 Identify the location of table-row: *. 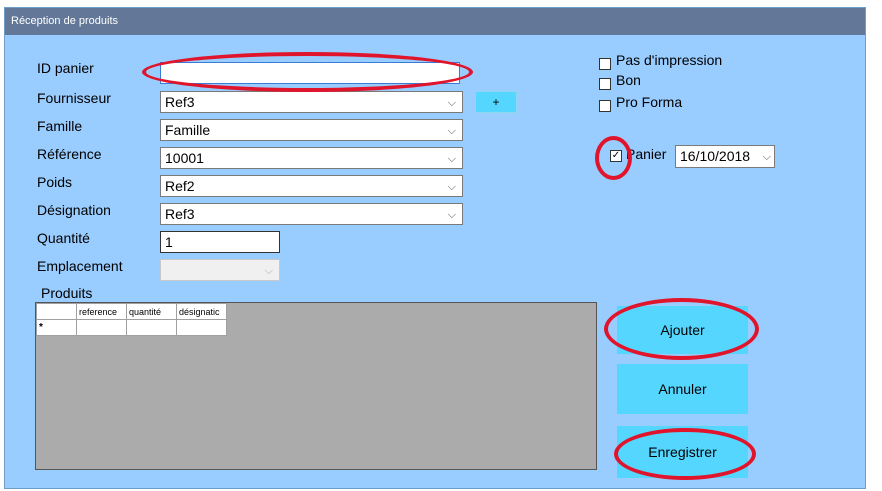
(131, 327).